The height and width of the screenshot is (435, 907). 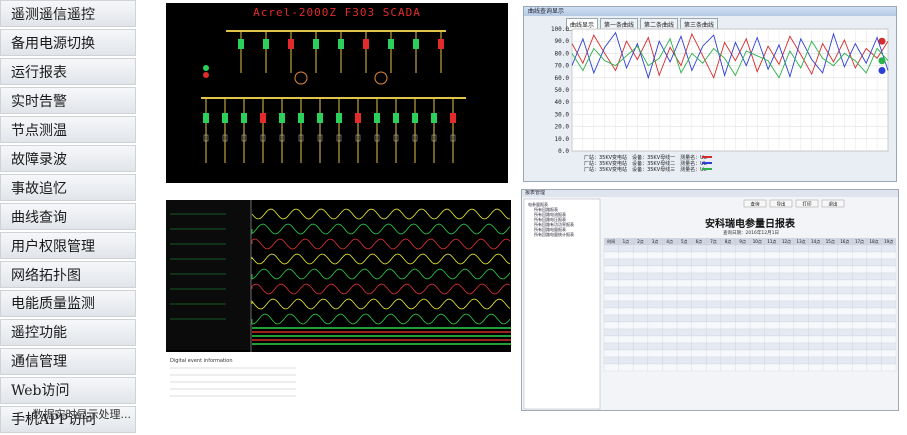 What do you see at coordinates (68, 100) in the screenshot?
I see `menu-item: 实时告警` at bounding box center [68, 100].